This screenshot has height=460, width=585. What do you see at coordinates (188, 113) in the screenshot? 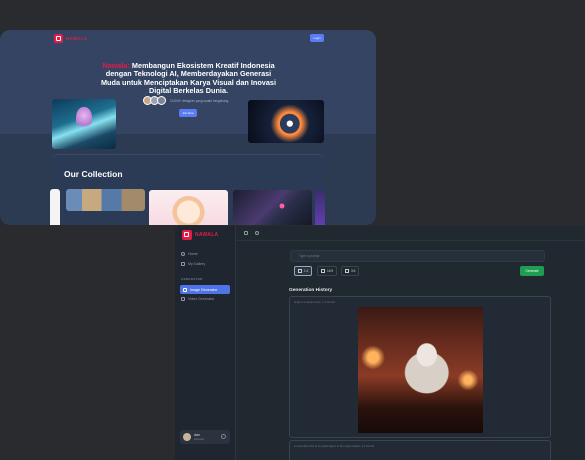
I see `join-now-button: Join Now` at bounding box center [188, 113].